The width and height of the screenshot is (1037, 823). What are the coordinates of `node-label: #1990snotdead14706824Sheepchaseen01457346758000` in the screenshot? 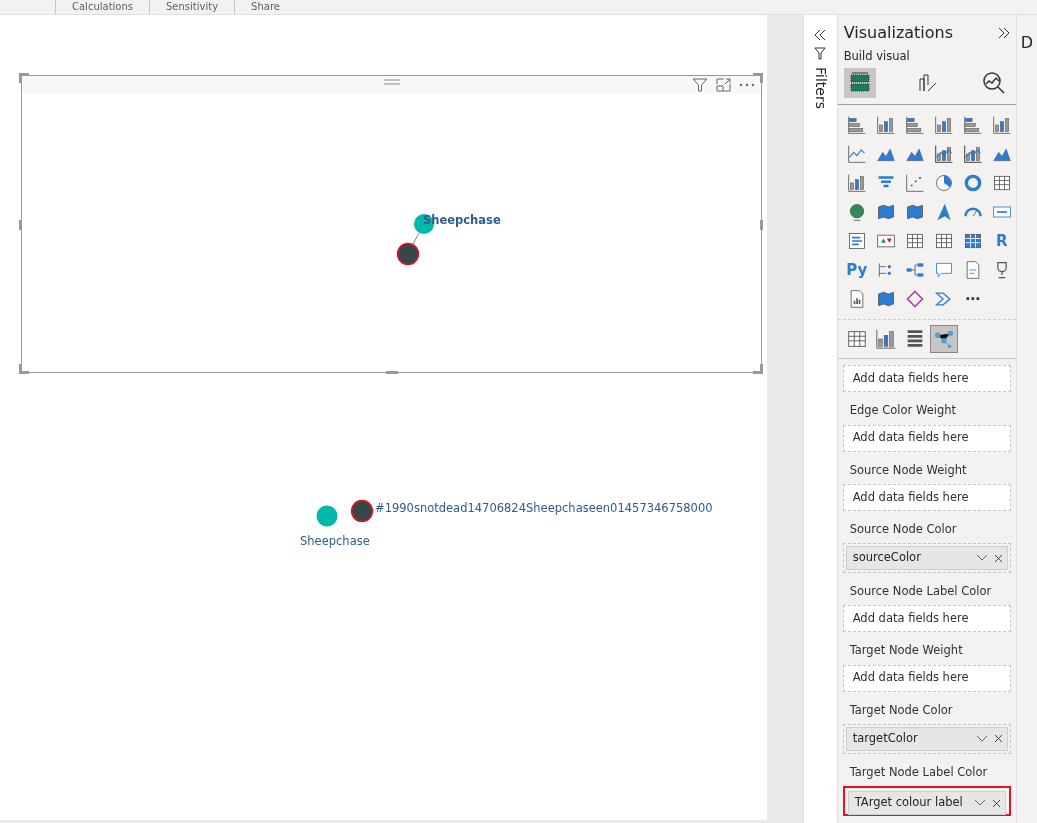 It's located at (544, 508).